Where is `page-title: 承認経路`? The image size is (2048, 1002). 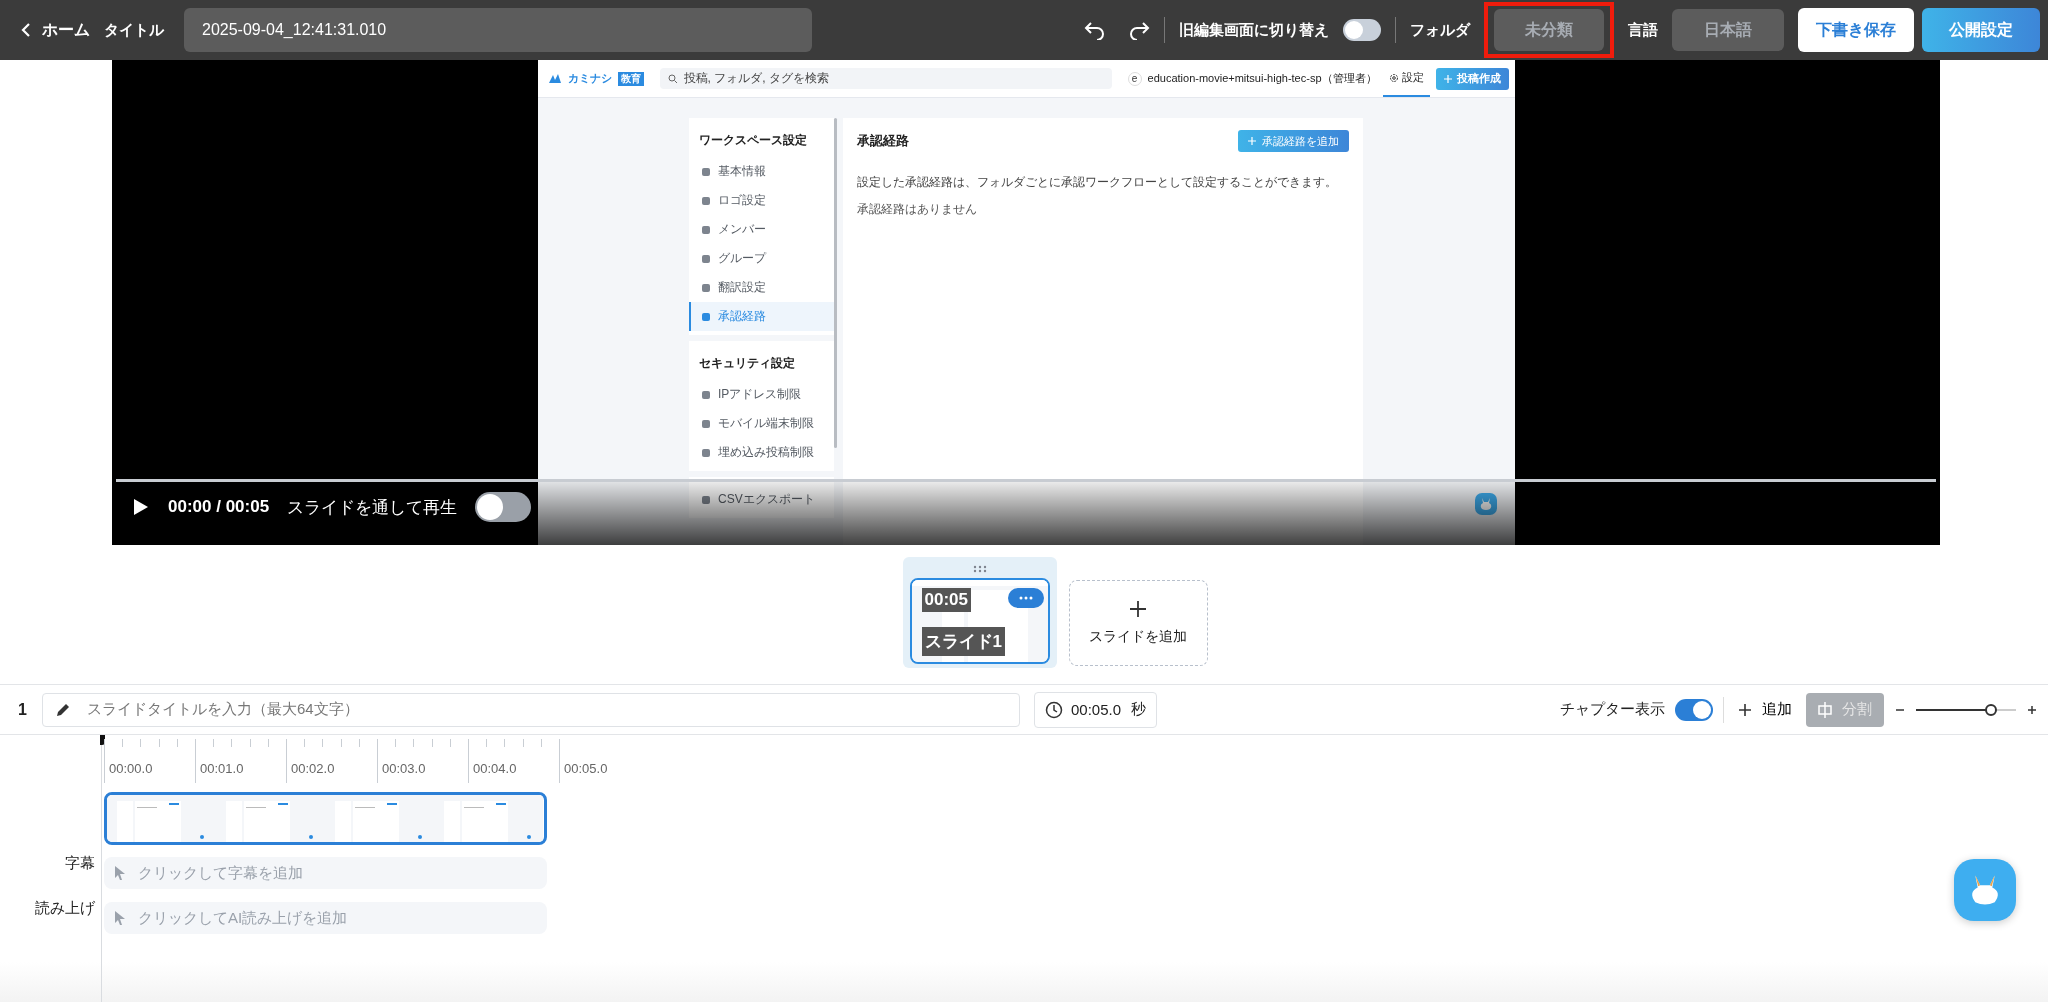
page-title: 承認経路 is located at coordinates (883, 141).